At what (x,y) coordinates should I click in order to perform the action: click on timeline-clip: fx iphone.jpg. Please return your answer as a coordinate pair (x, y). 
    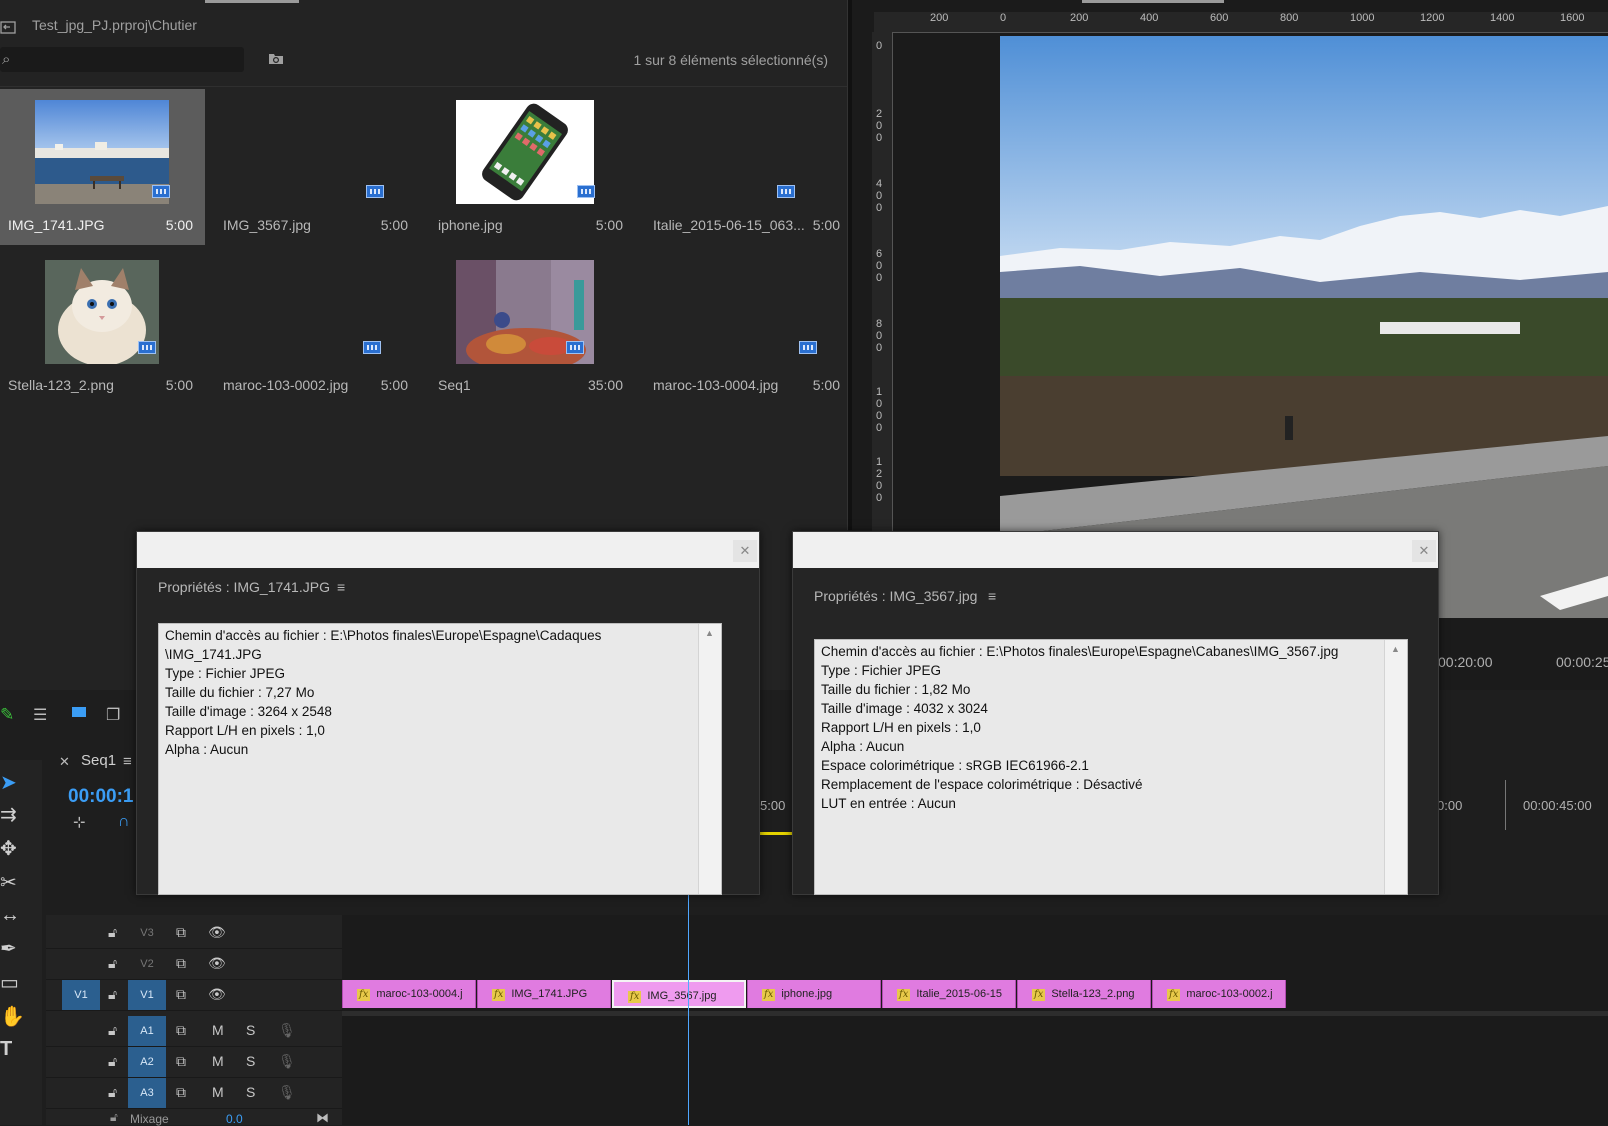
    Looking at the image, I should click on (814, 994).